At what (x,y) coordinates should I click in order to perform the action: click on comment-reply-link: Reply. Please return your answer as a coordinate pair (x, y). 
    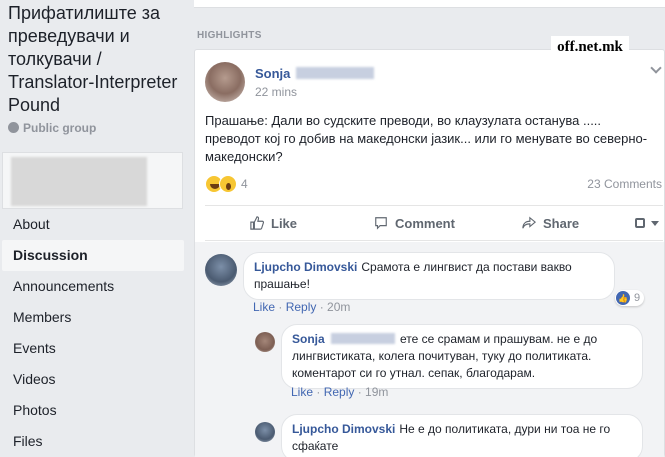
    Looking at the image, I should click on (301, 307).